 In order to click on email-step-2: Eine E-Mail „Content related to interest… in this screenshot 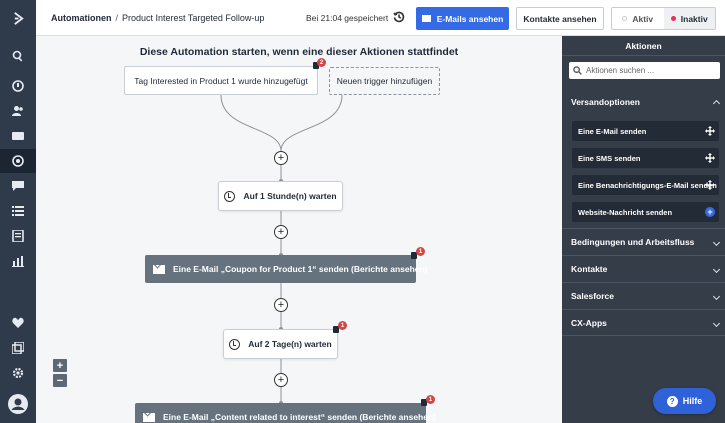, I will do `click(285, 413)`.